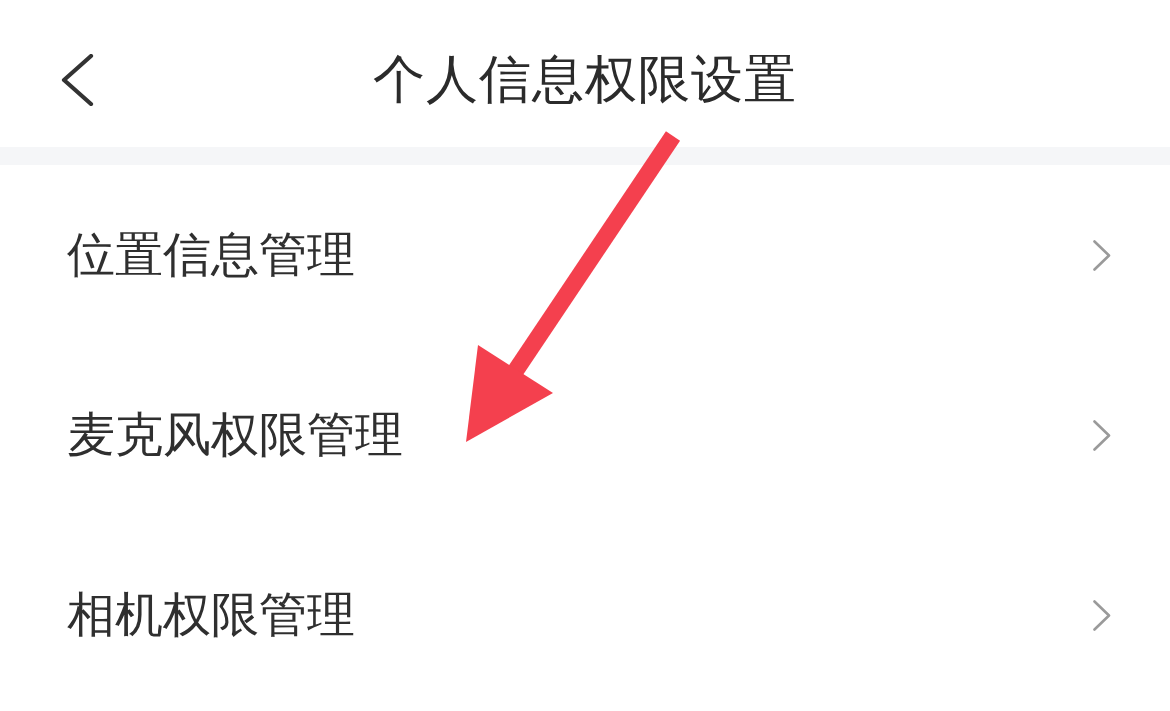 This screenshot has height=711, width=1170. Describe the element at coordinates (585, 79) in the screenshot. I see `page-title: 个人信息权限设置` at that location.